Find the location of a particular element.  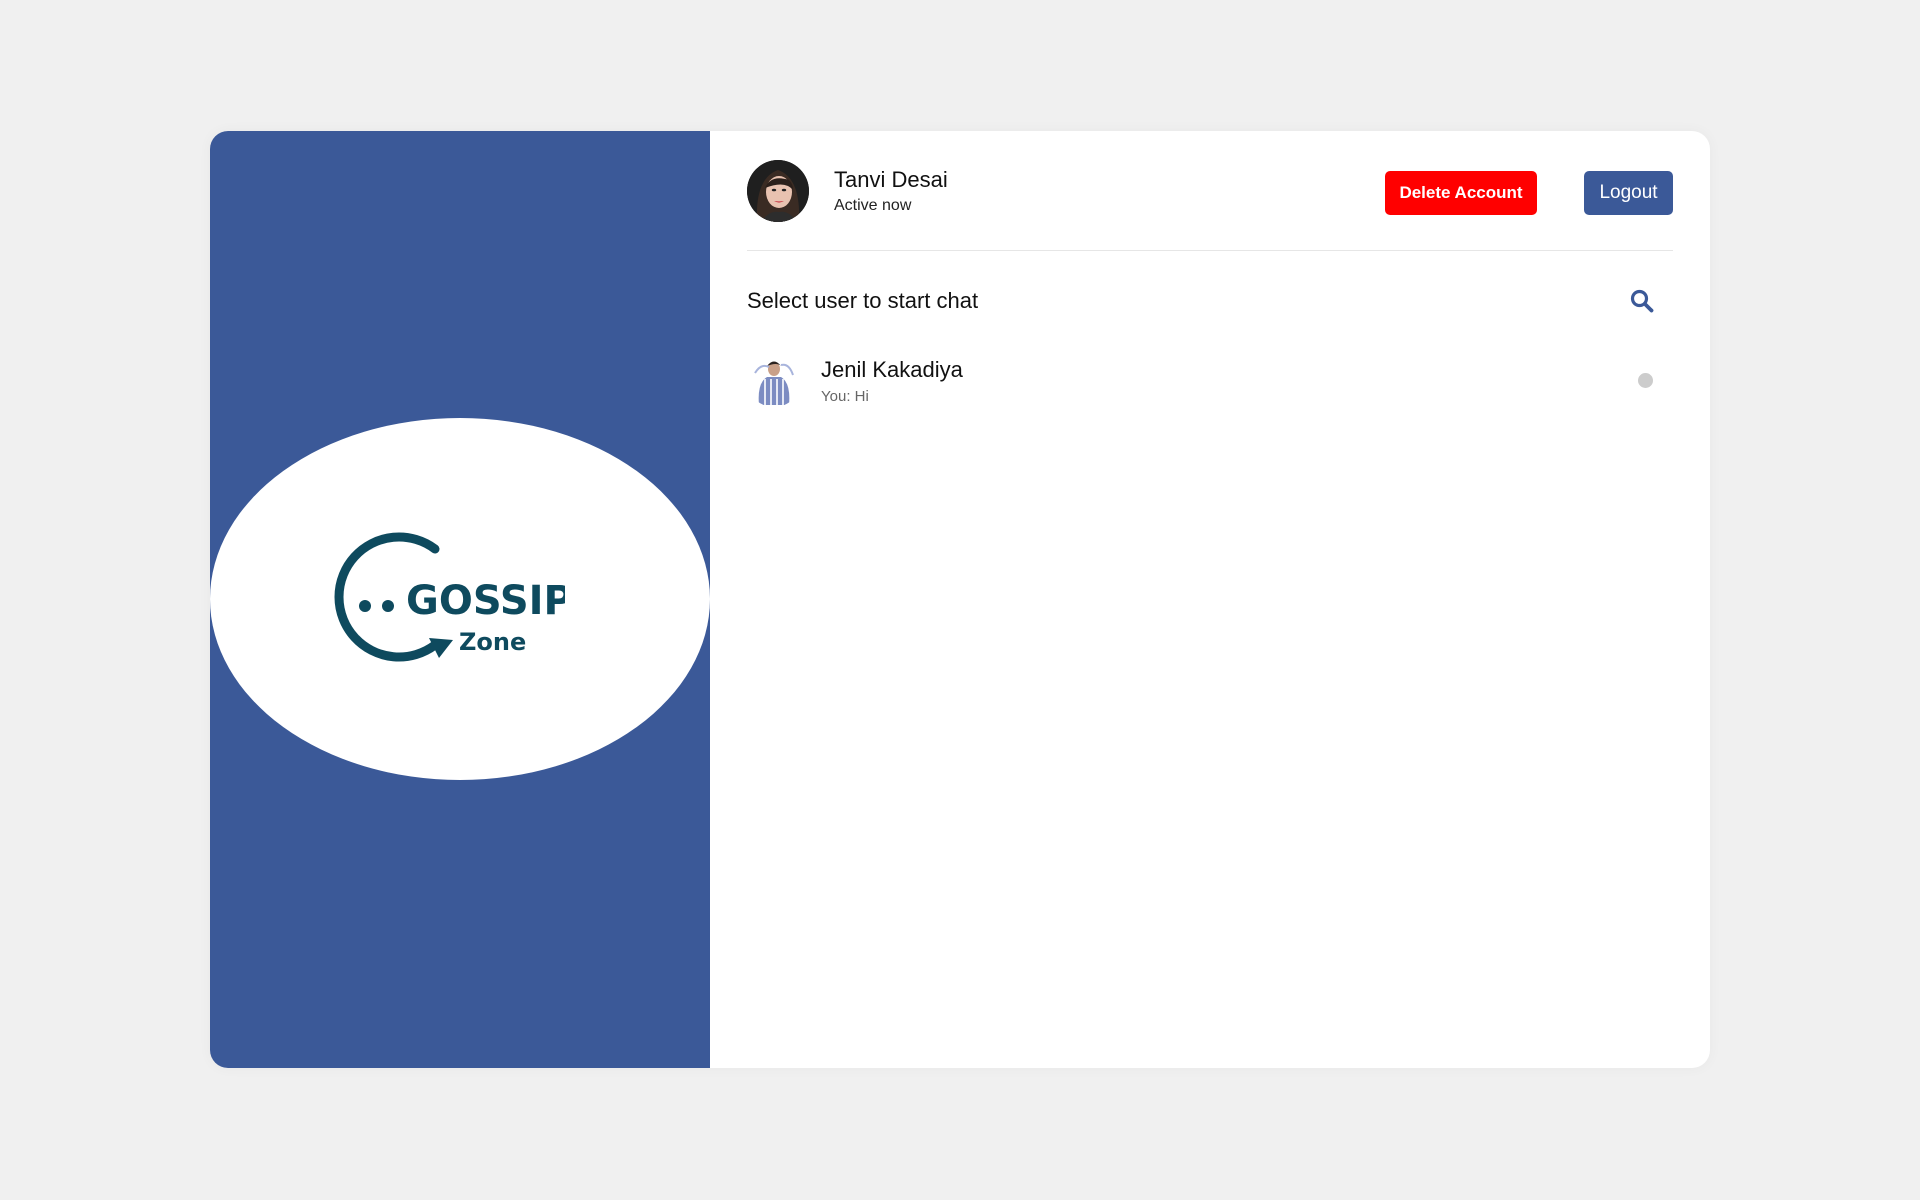

chat-meta: Jenil Kakadiya You: Hi is located at coordinates (892, 380).